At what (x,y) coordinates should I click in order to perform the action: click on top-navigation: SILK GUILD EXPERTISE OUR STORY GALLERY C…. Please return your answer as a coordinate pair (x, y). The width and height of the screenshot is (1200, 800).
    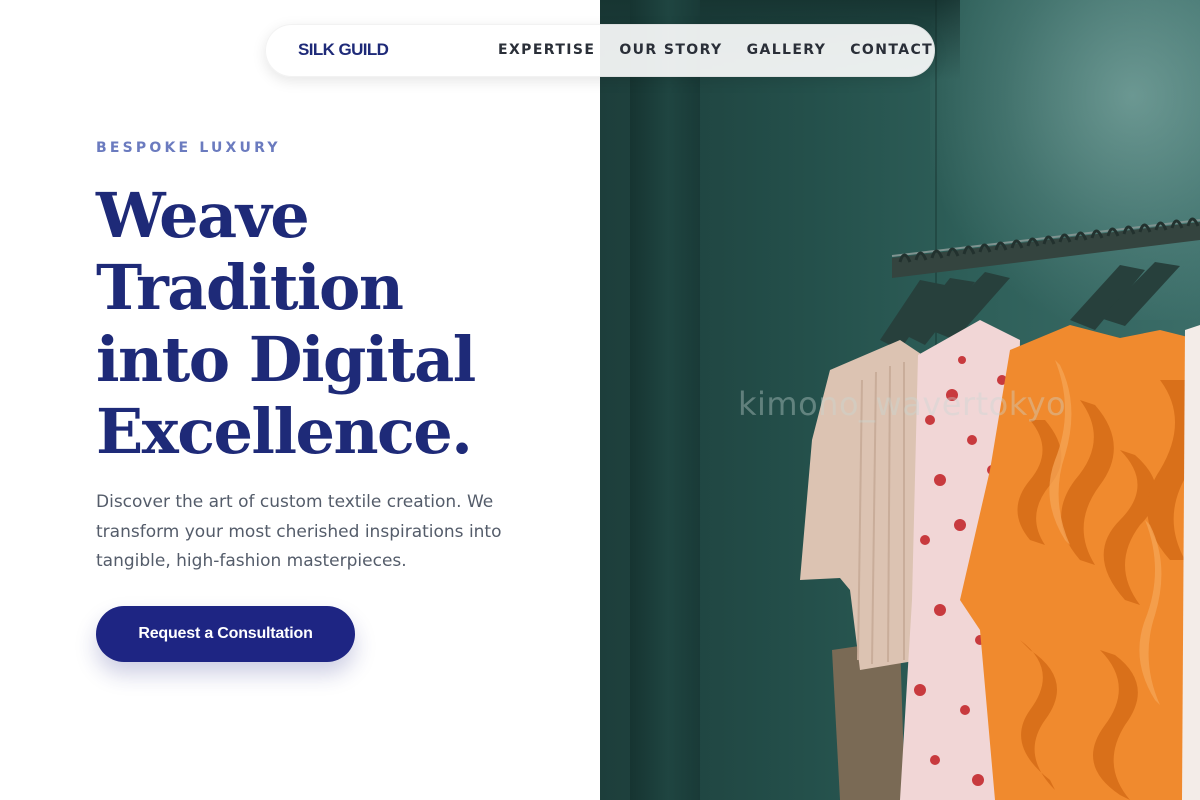
    Looking at the image, I should click on (600, 50).